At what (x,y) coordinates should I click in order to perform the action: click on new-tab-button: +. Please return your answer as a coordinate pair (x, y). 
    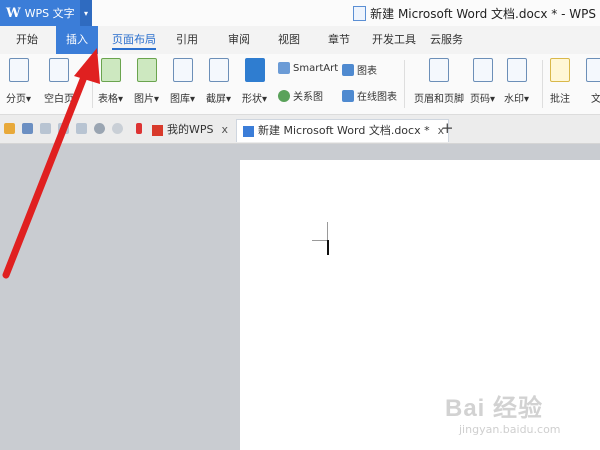
    Looking at the image, I should click on (447, 128).